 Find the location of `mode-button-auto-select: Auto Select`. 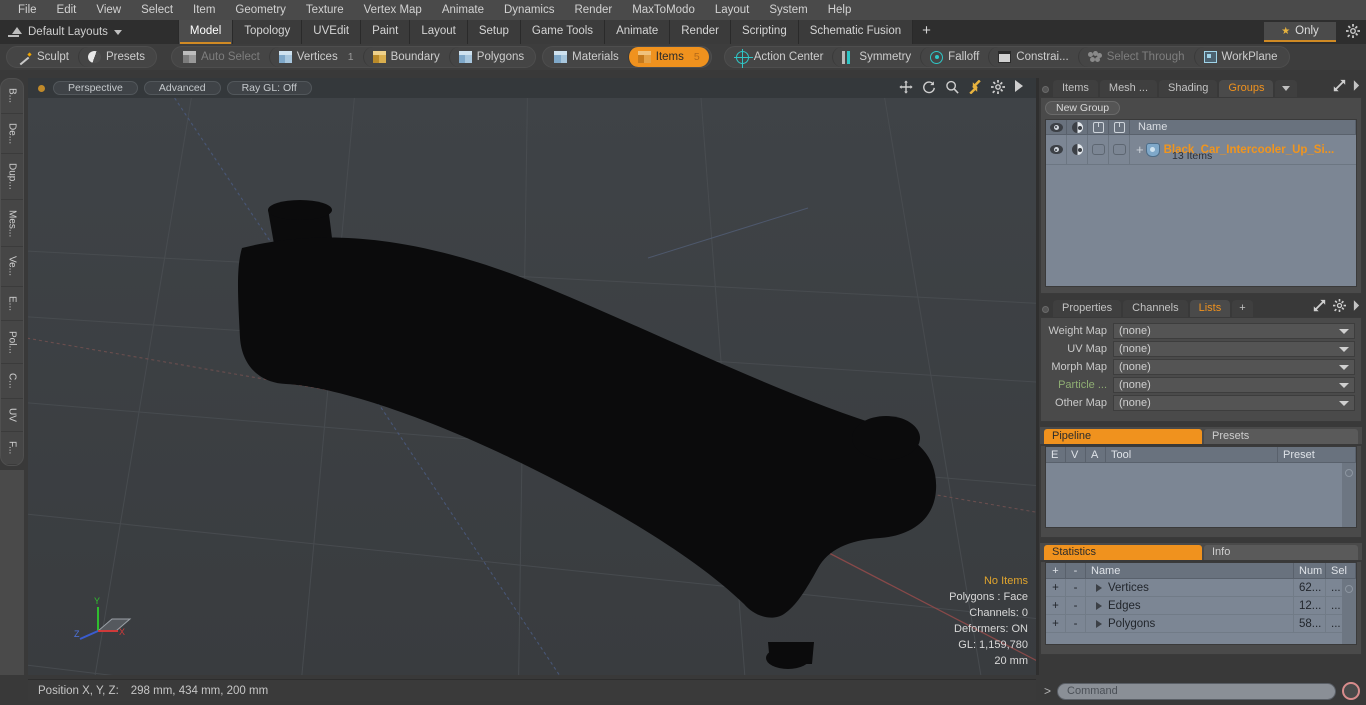

mode-button-auto-select: Auto Select is located at coordinates (221, 57).